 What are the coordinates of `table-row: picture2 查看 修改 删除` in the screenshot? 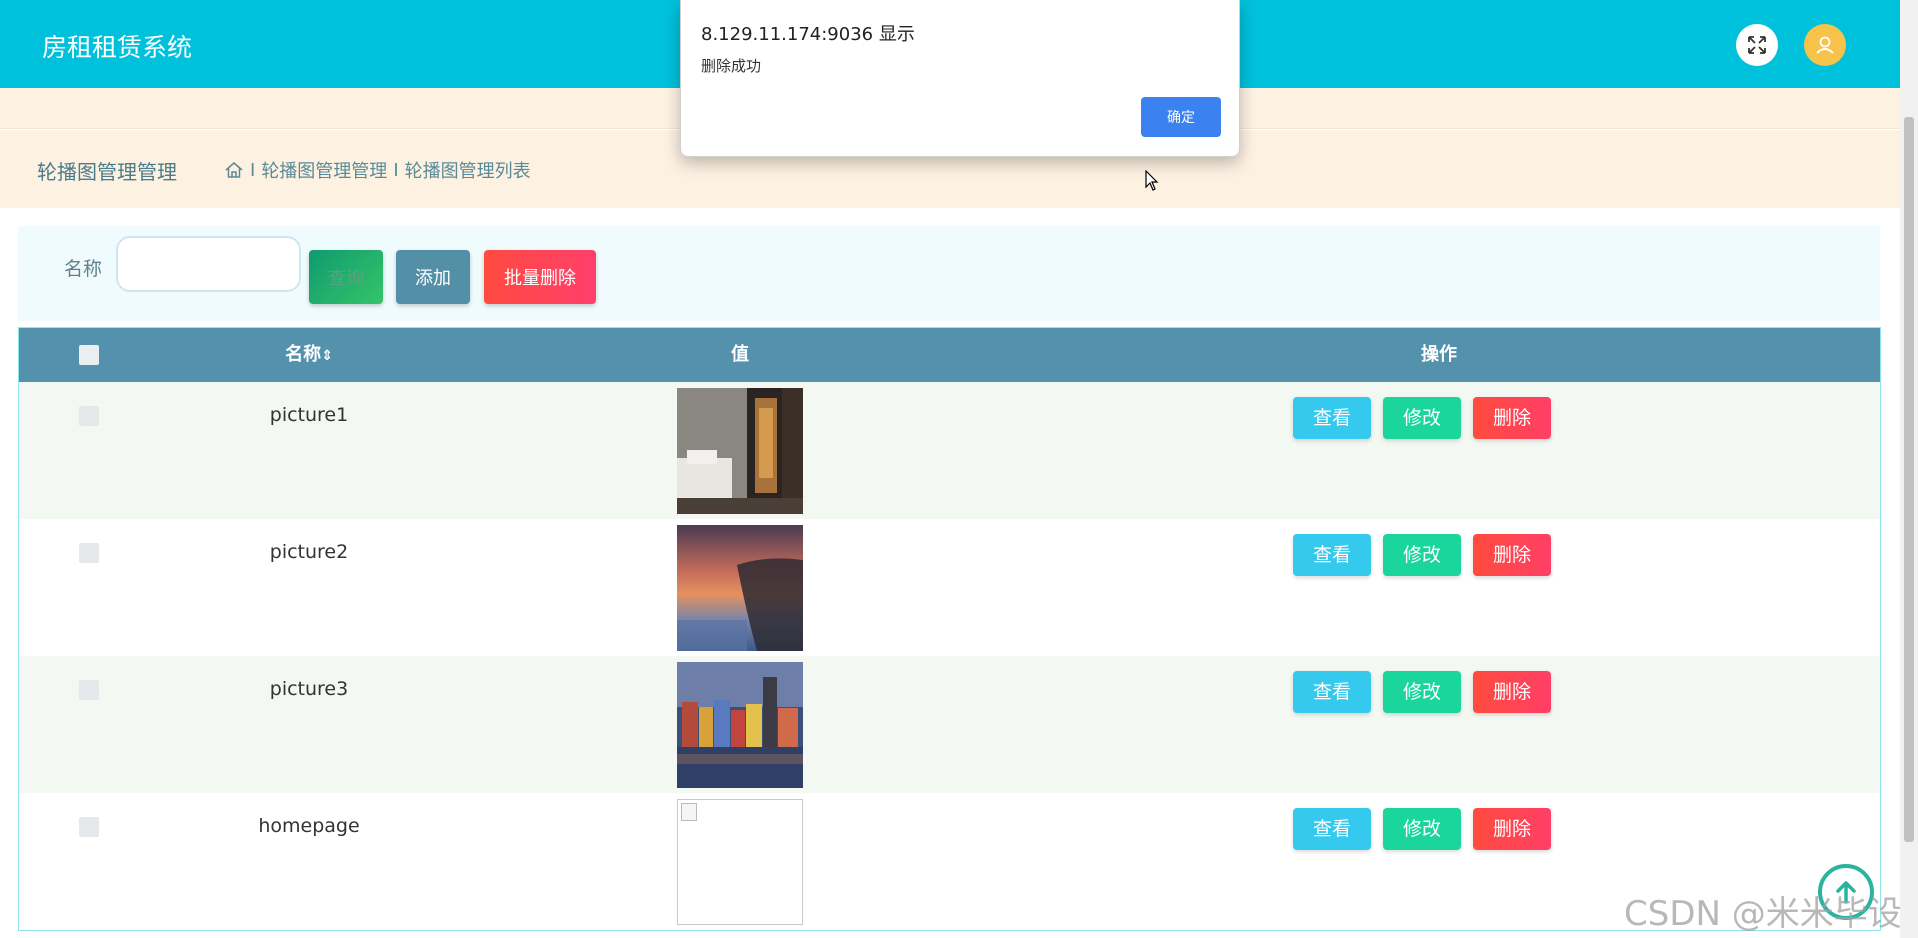 It's located at (949, 587).